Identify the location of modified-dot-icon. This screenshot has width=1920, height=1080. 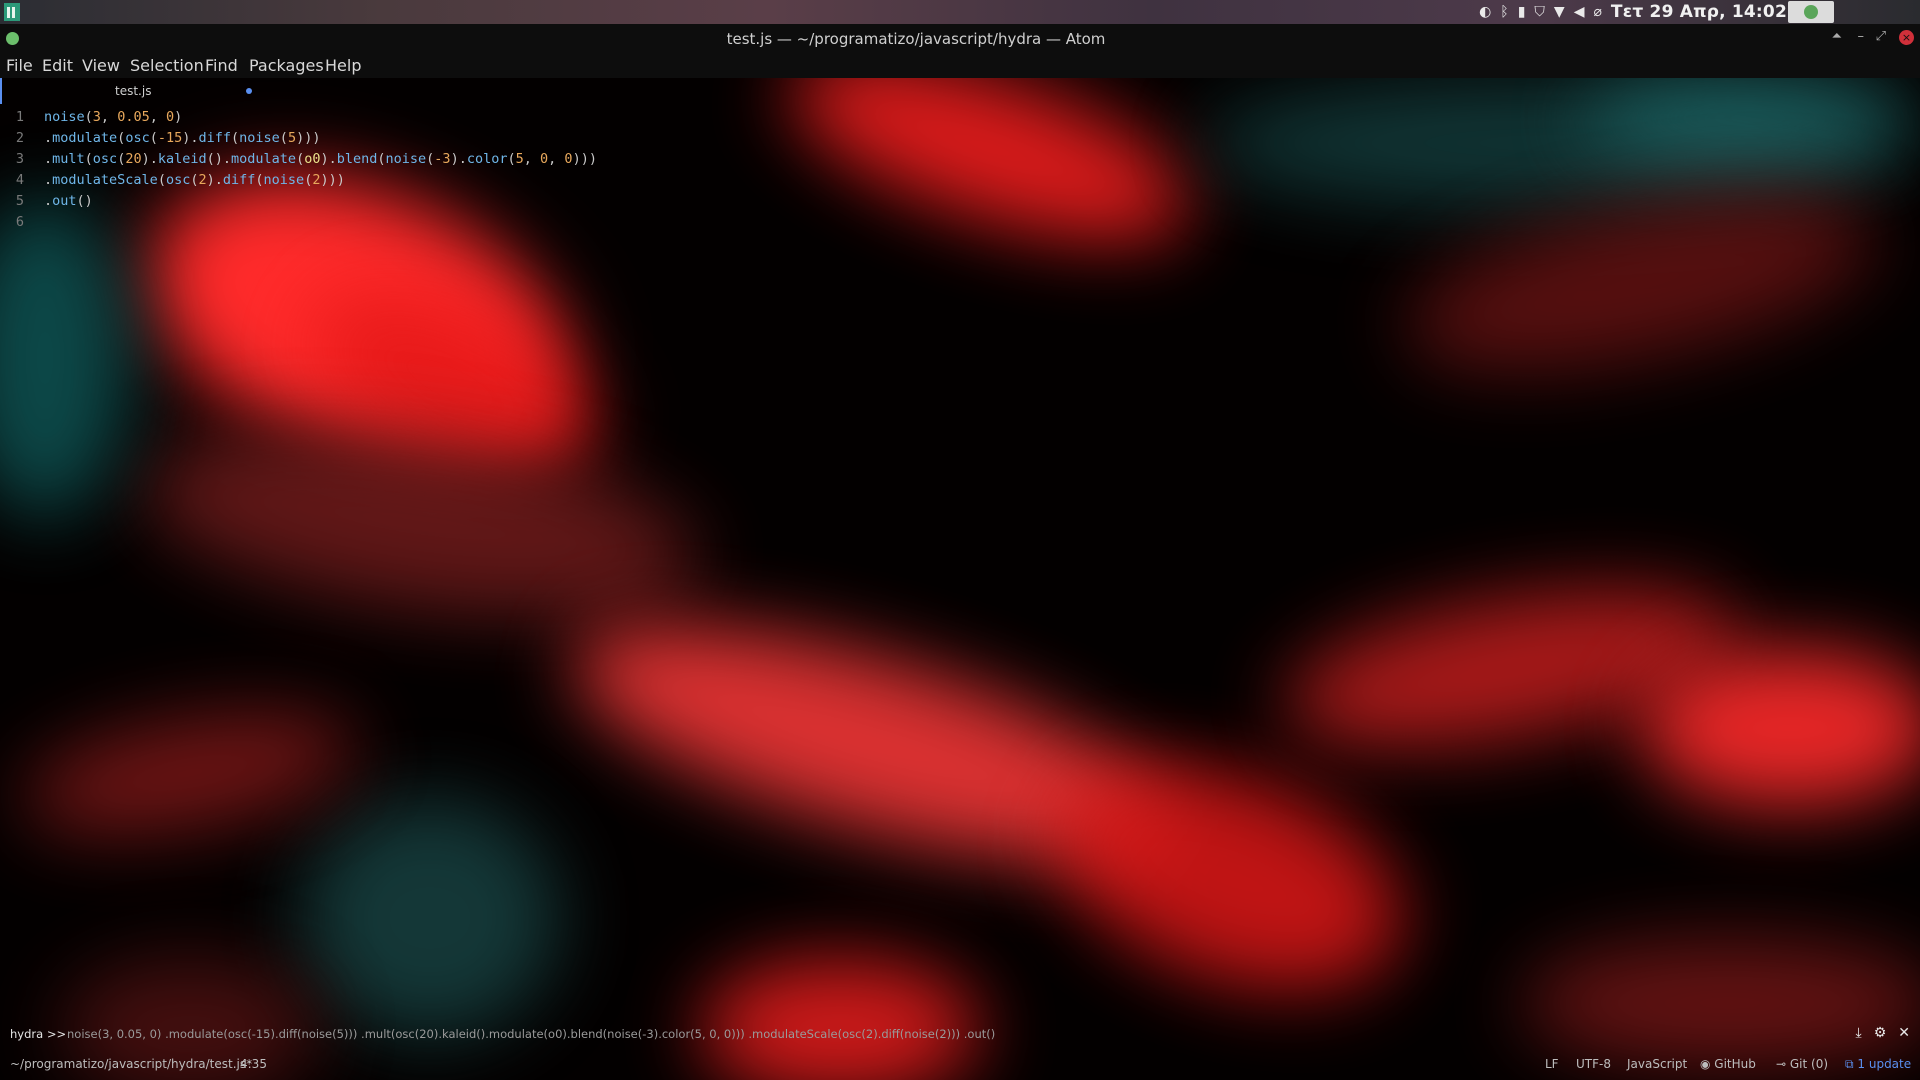
(249, 91).